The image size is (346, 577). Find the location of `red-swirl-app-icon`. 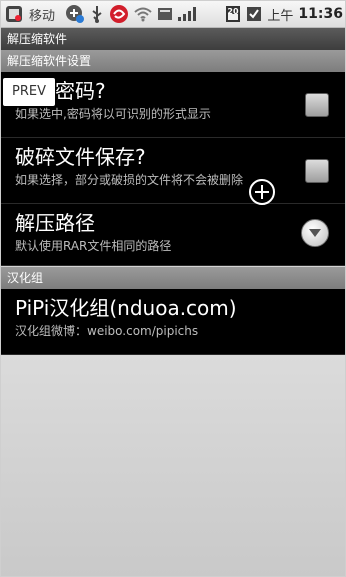

red-swirl-app-icon is located at coordinates (119, 14).